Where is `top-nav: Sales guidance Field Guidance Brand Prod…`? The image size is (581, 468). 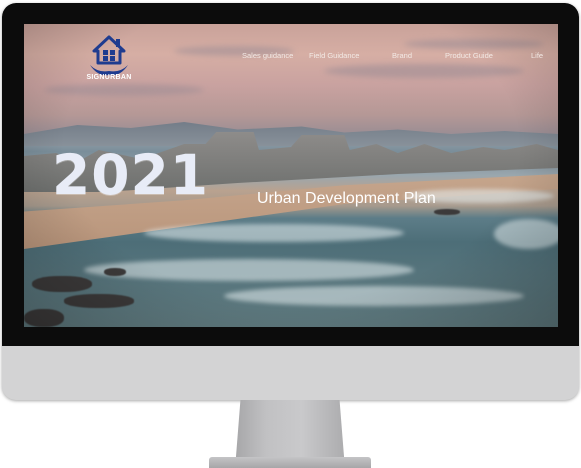 top-nav: Sales guidance Field Guidance Brand Prod… is located at coordinates (291, 57).